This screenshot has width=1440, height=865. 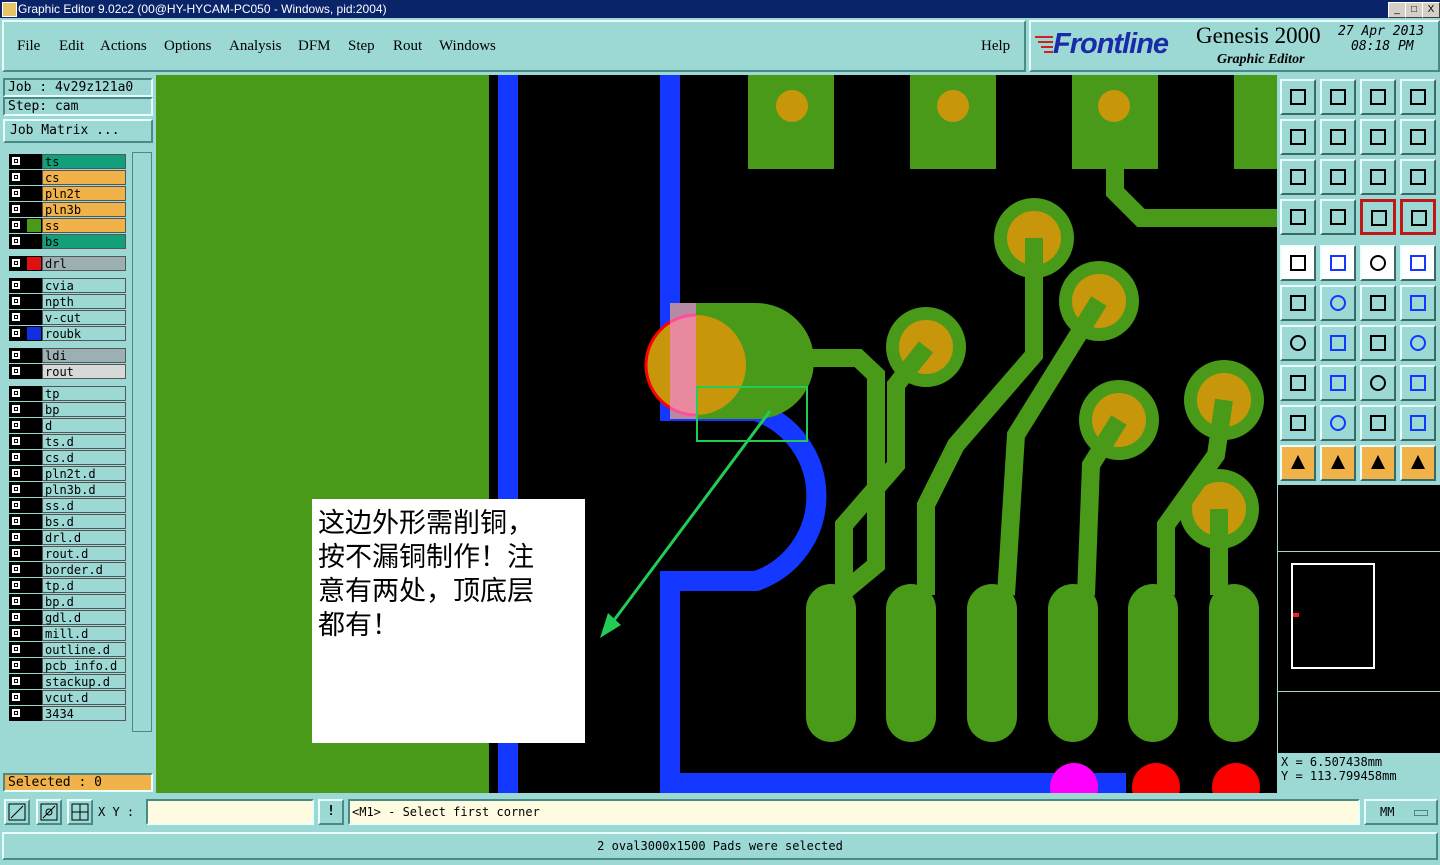 What do you see at coordinates (1378, 463) in the screenshot?
I see `select-poly-tool` at bounding box center [1378, 463].